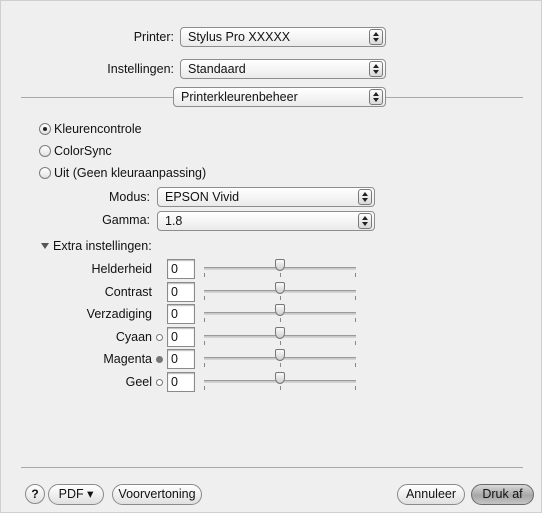 This screenshot has width=542, height=513. Describe the element at coordinates (127, 359) in the screenshot. I see `slider-label-text: Magenta` at that location.